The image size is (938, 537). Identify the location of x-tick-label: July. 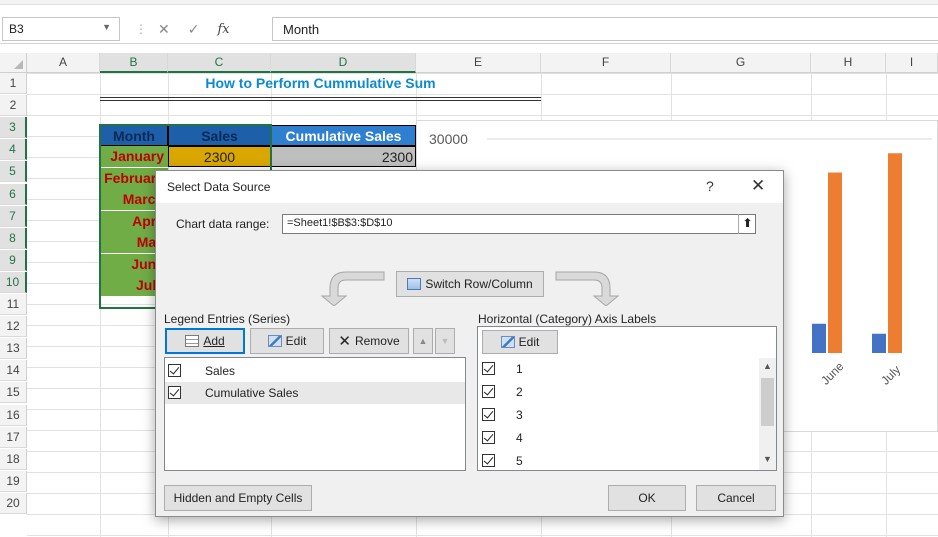
(890, 375).